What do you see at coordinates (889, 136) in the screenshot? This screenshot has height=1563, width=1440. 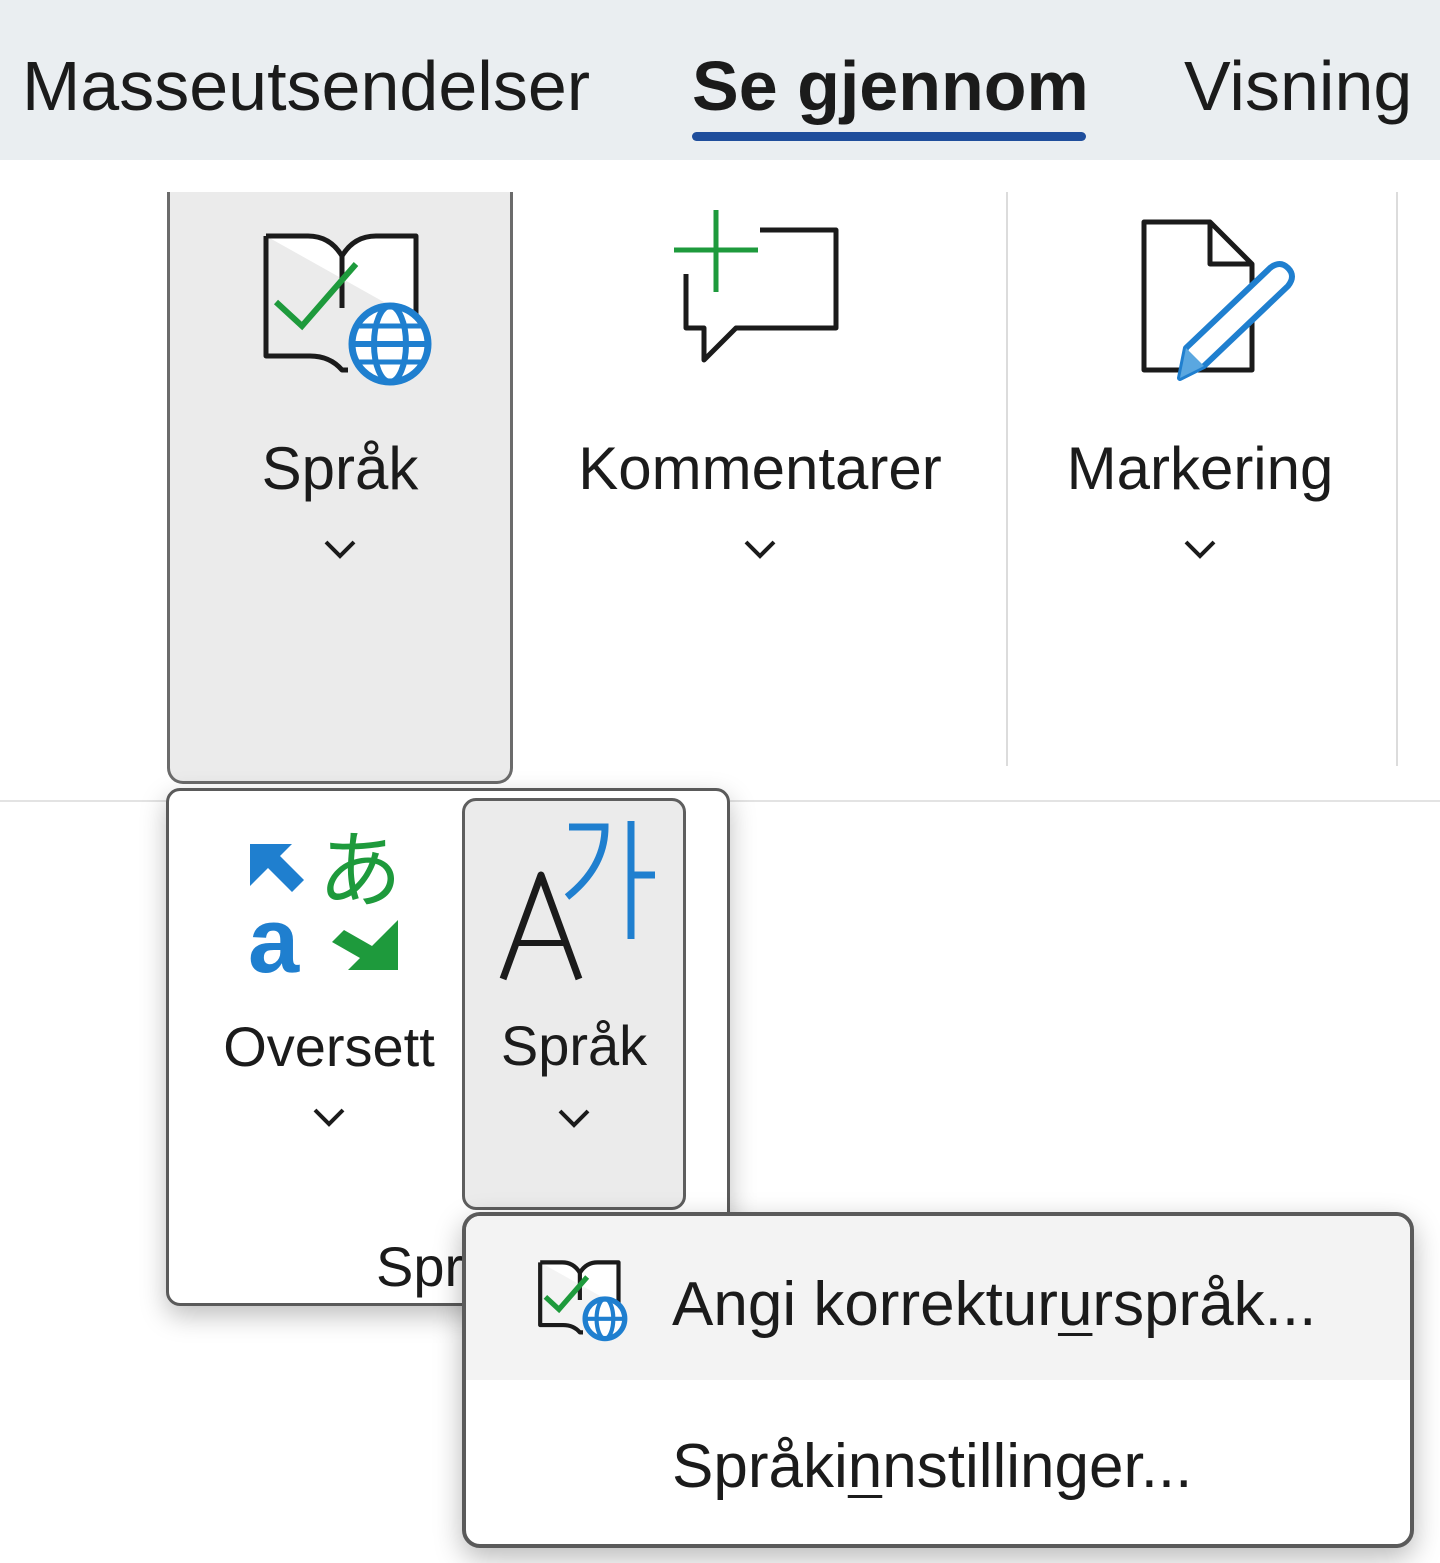 I see `active-tab-indicator` at bounding box center [889, 136].